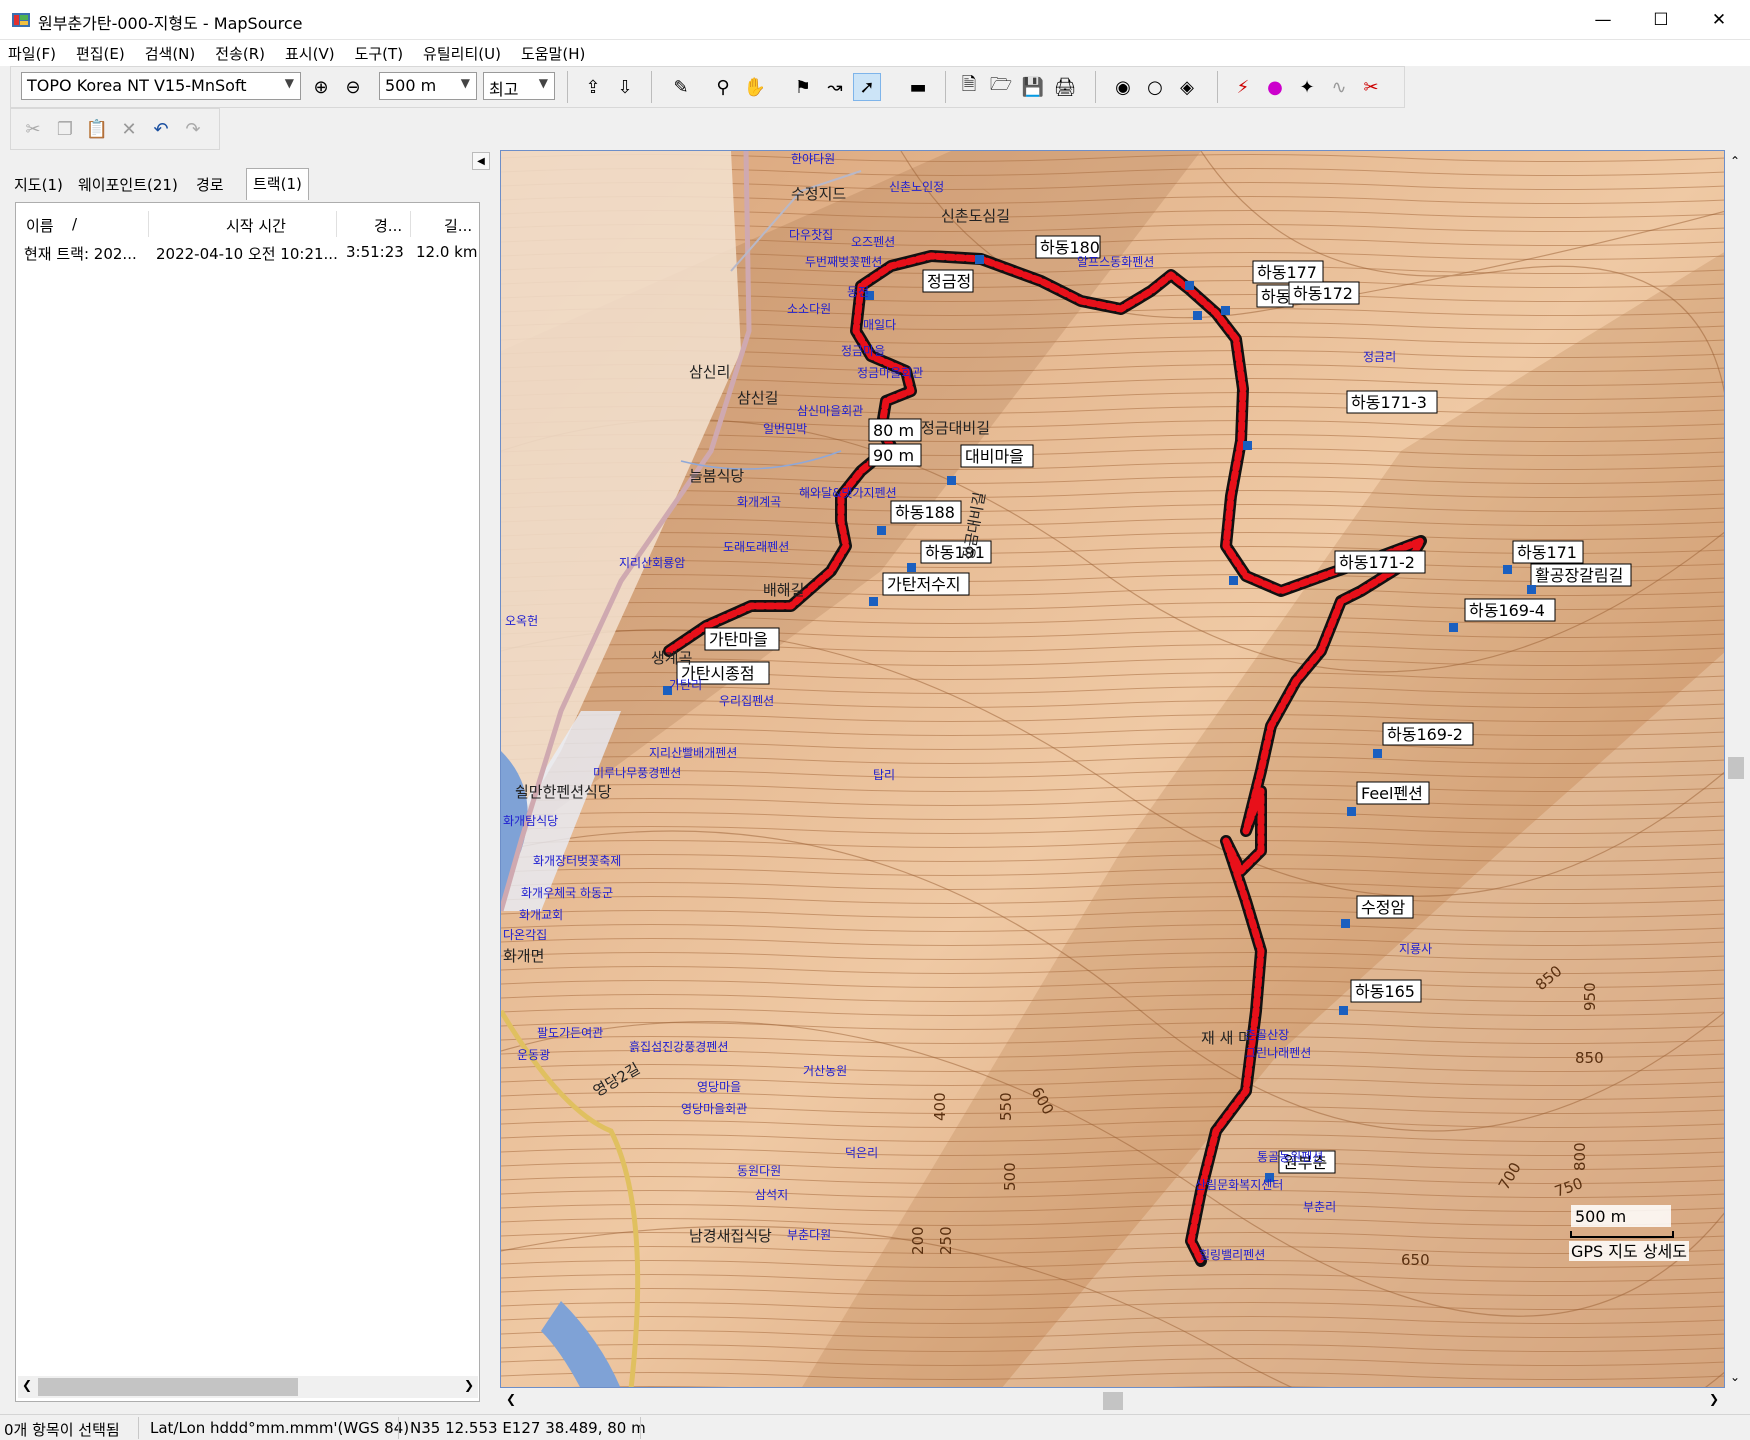 The image size is (1750, 1440). Describe the element at coordinates (170, 53) in the screenshot. I see `menu-search: 검색(N)` at that location.